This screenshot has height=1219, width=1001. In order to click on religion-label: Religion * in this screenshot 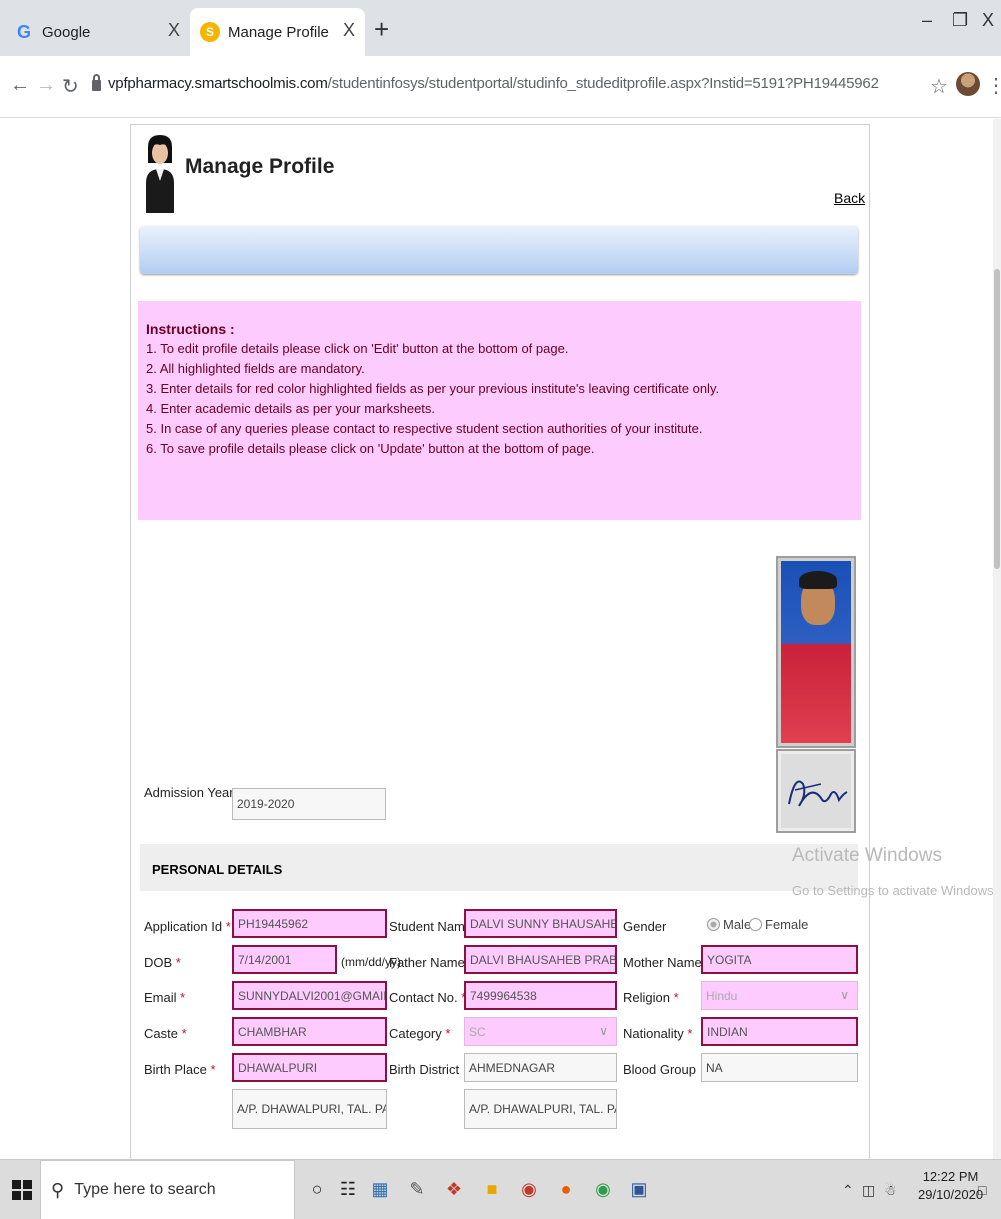, I will do `click(651, 997)`.